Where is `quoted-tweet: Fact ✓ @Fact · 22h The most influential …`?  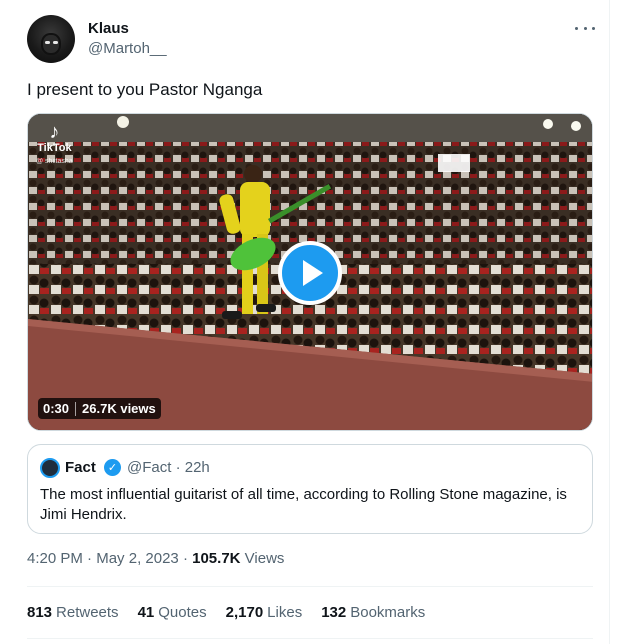
quoted-tweet: Fact ✓ @Fact · 22h The most influential … is located at coordinates (310, 489).